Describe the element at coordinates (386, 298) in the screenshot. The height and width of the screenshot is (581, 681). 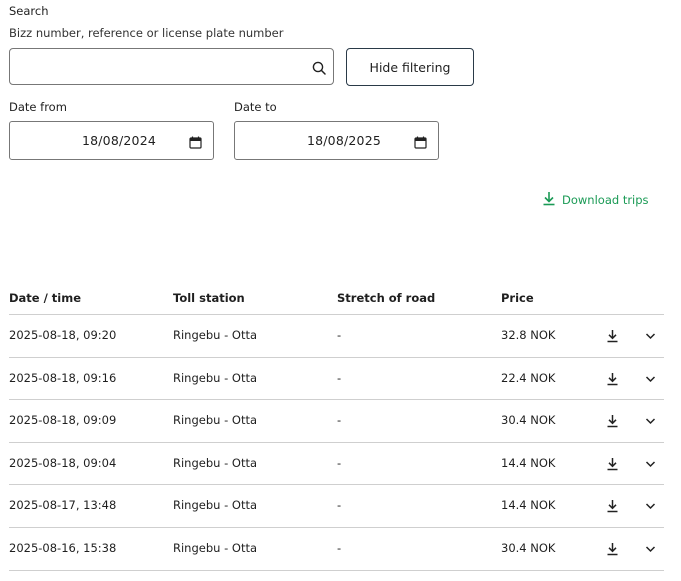
I see `column-header-stretch: Stretch of road` at that location.